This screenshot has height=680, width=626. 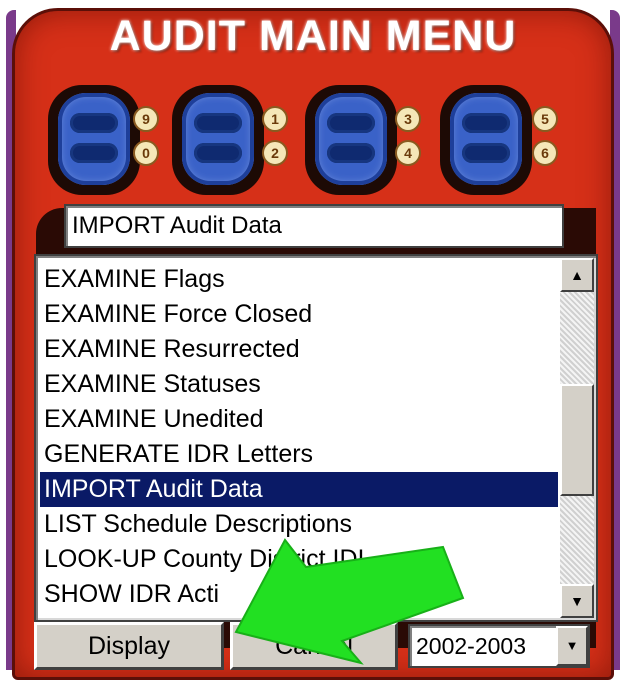 I want to click on chevron-down-icon: ▼, so click(x=572, y=645).